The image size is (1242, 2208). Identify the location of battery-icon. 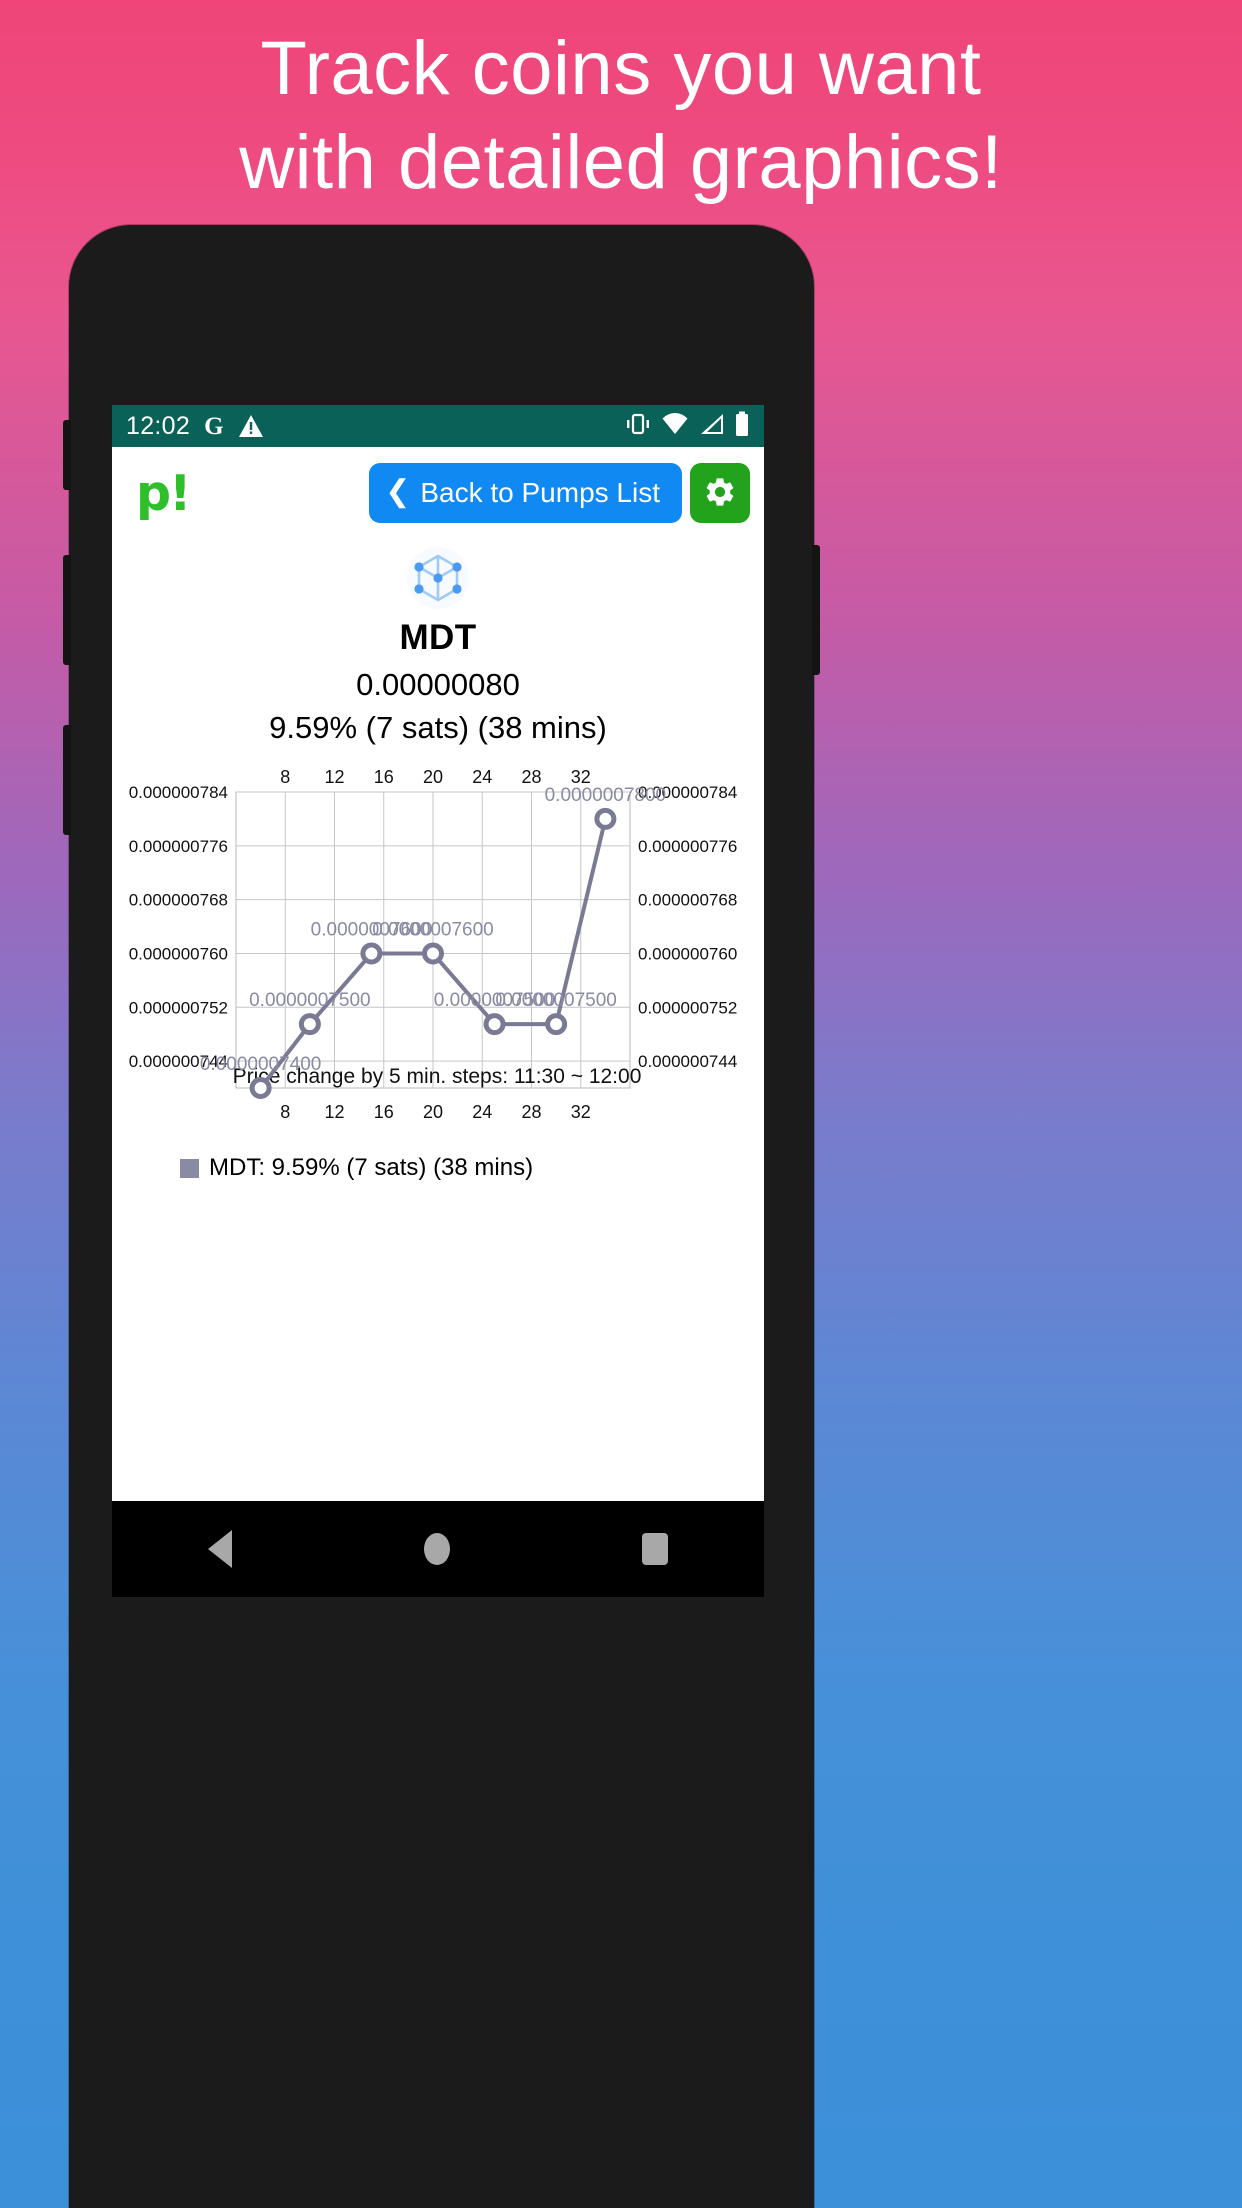
(742, 426).